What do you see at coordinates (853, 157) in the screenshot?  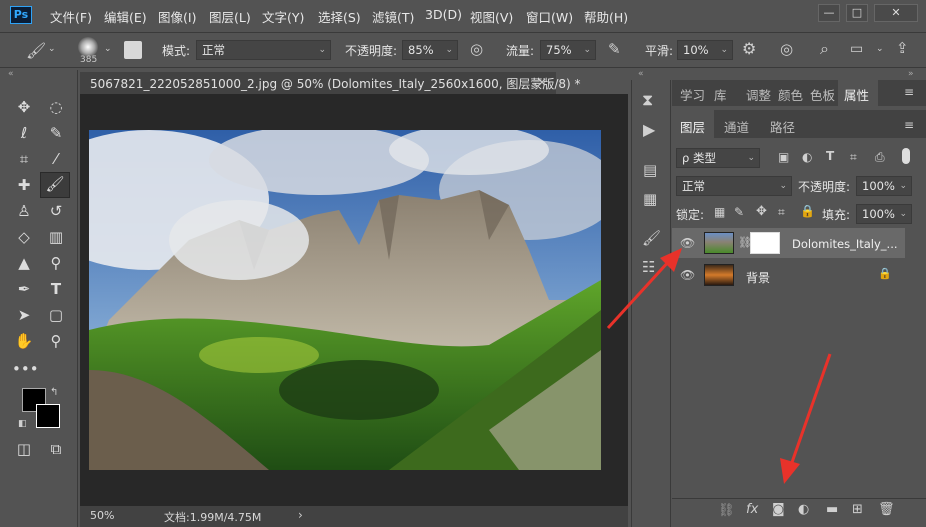 I see `filter-shape-icon: ⌗` at bounding box center [853, 157].